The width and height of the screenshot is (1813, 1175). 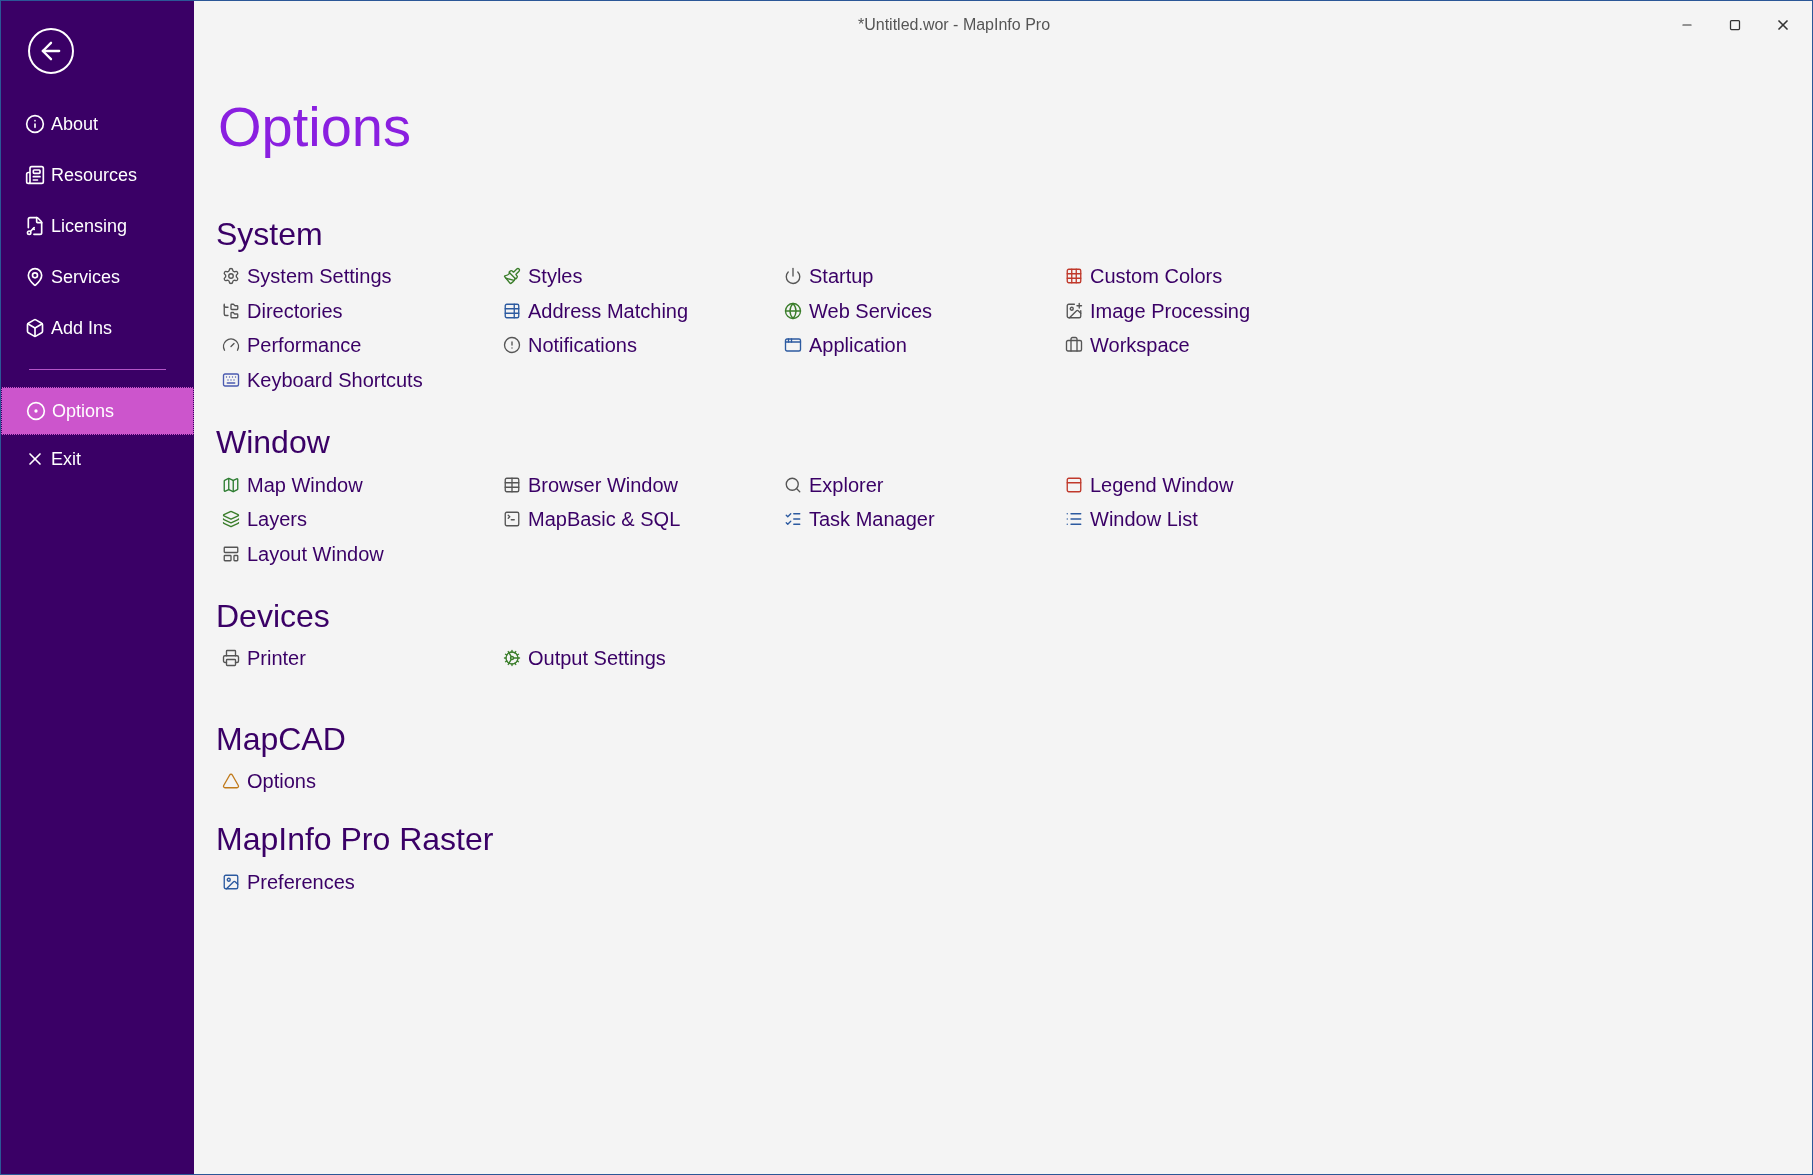 What do you see at coordinates (924, 276) in the screenshot?
I see `option-link: Startup` at bounding box center [924, 276].